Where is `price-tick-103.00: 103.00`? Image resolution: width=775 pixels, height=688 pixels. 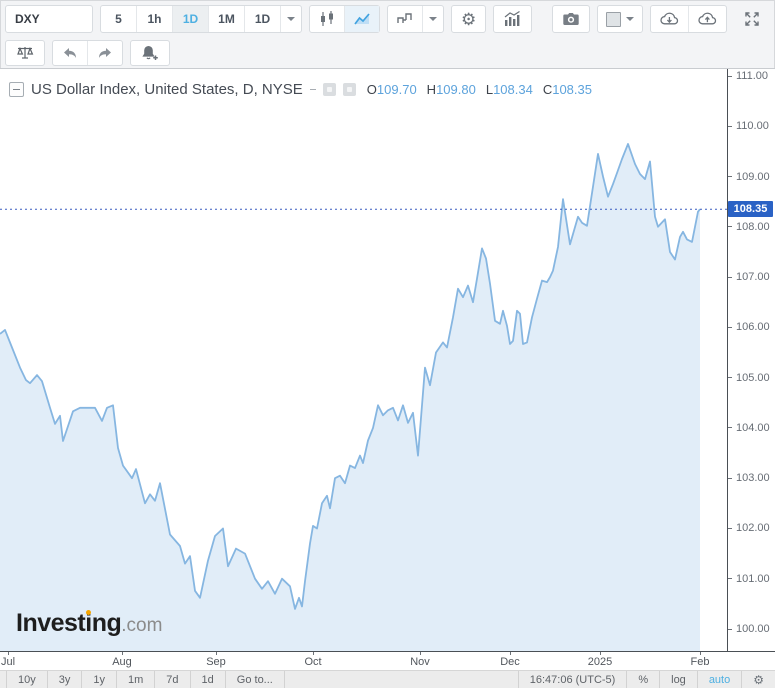 price-tick-103.00: 103.00 is located at coordinates (749, 478).